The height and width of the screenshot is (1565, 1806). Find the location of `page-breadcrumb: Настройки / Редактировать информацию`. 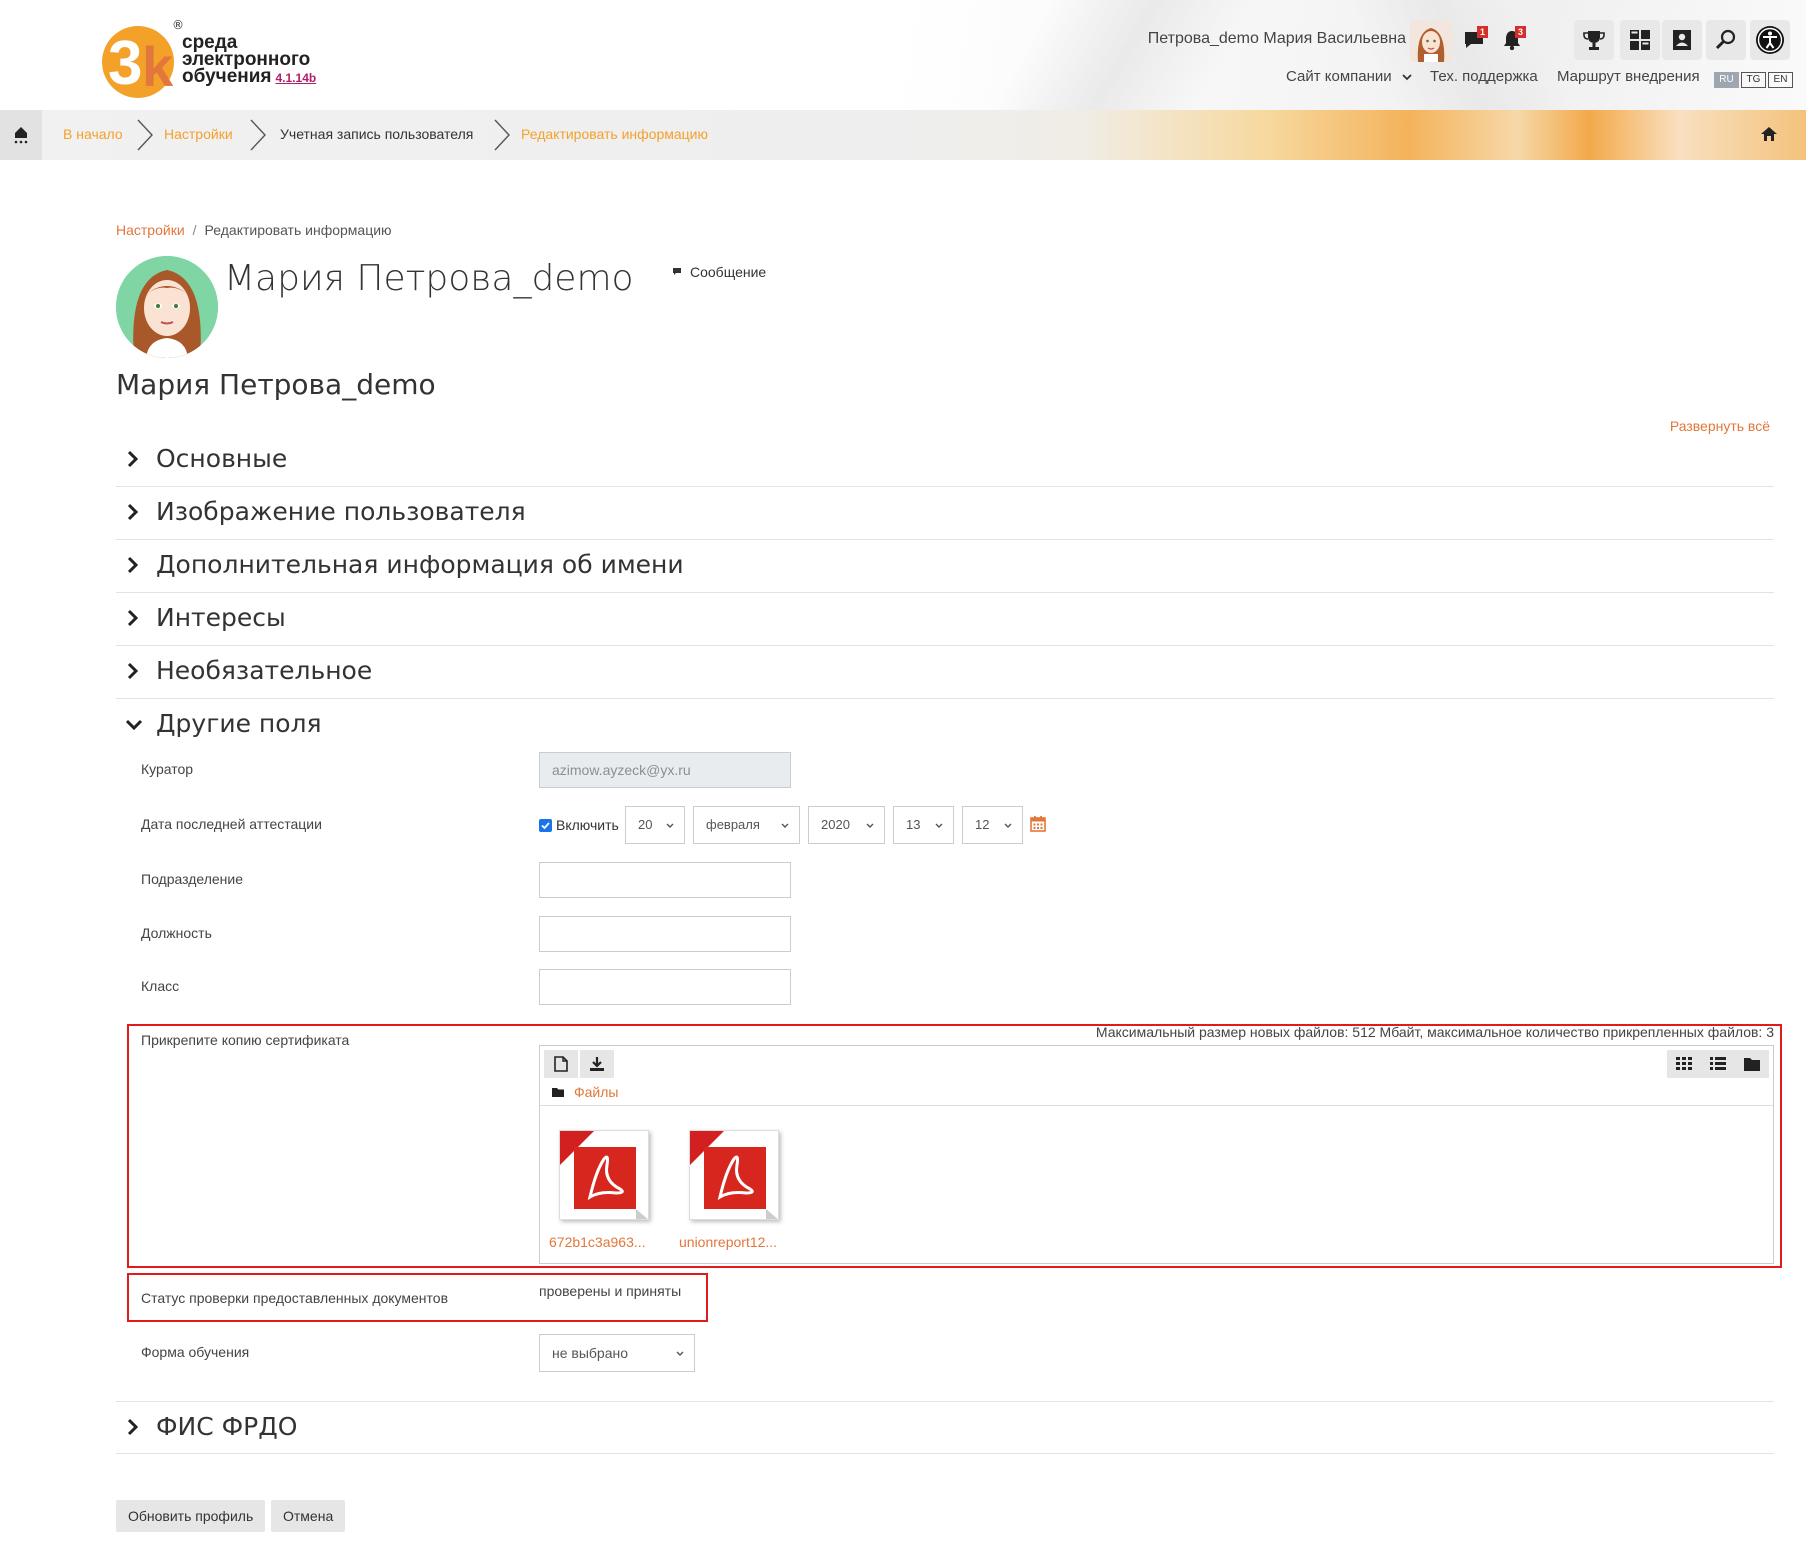

page-breadcrumb: Настройки / Редактировать информацию is located at coordinates (254, 230).